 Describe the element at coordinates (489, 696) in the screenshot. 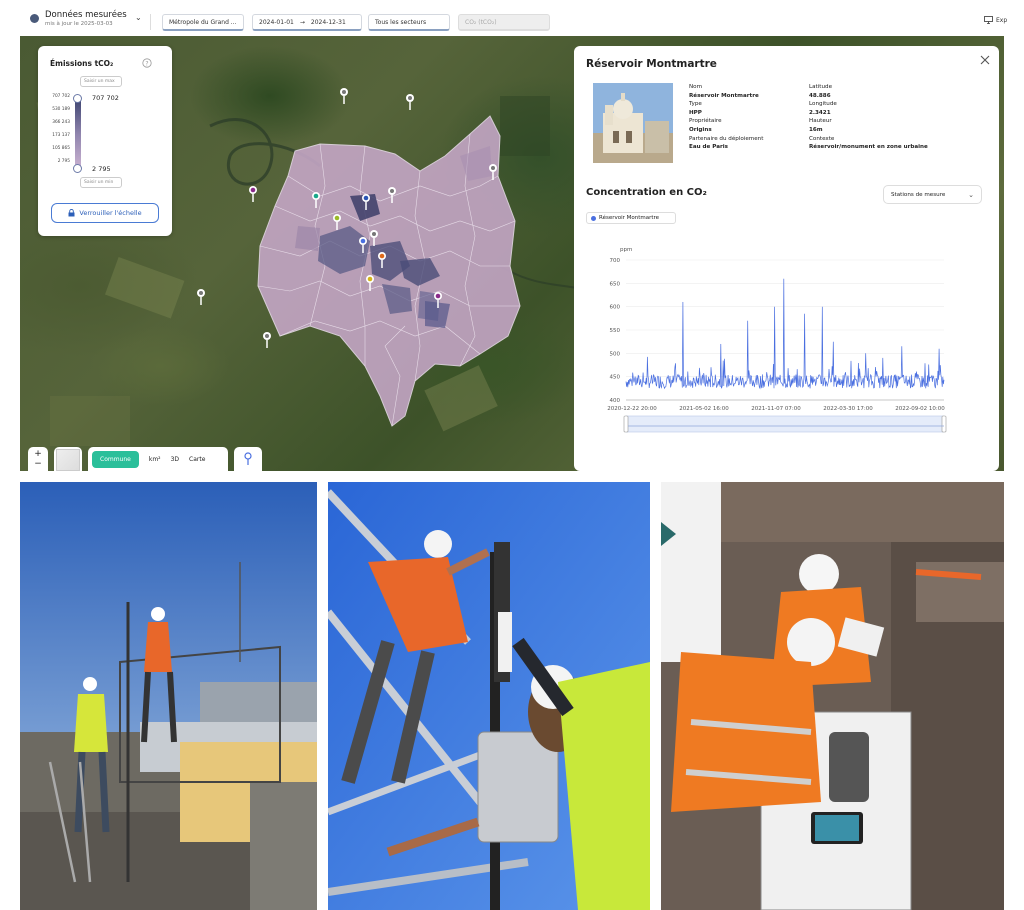

I see `photo-mast-installation` at that location.